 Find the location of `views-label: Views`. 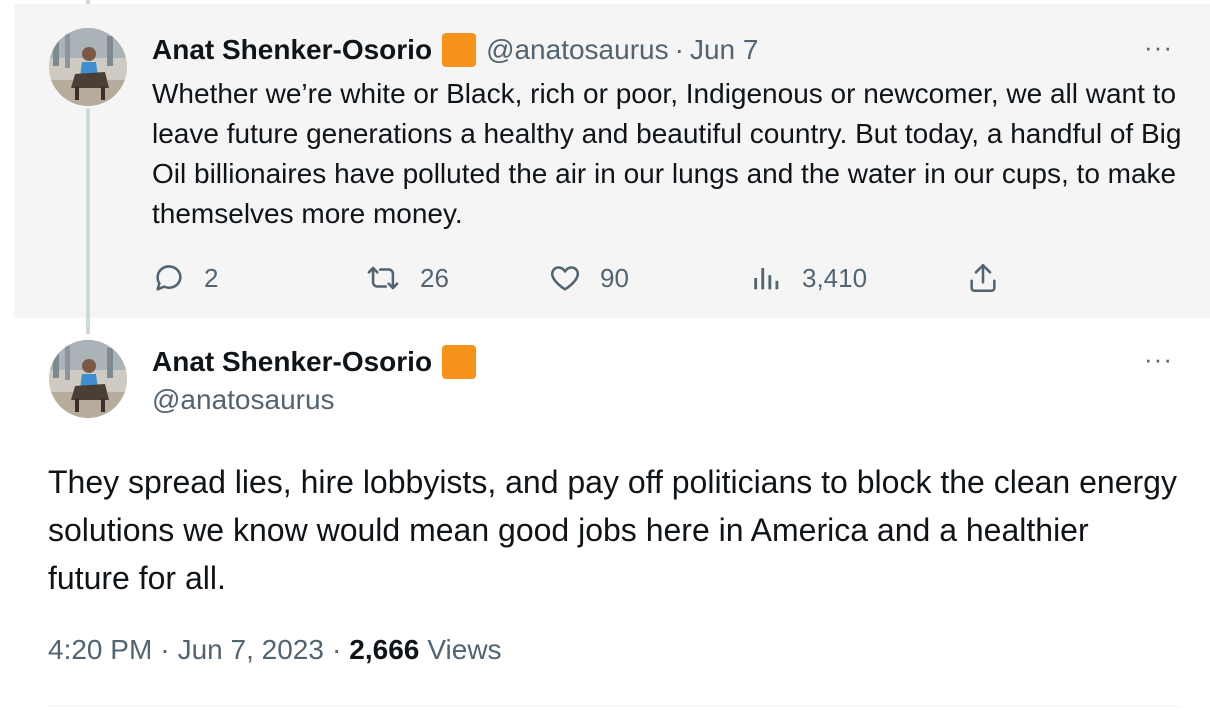

views-label: Views is located at coordinates (464, 649).